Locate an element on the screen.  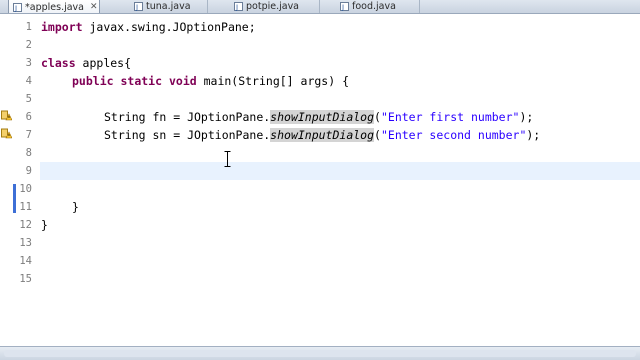
code-line-11: } is located at coordinates (75, 207).